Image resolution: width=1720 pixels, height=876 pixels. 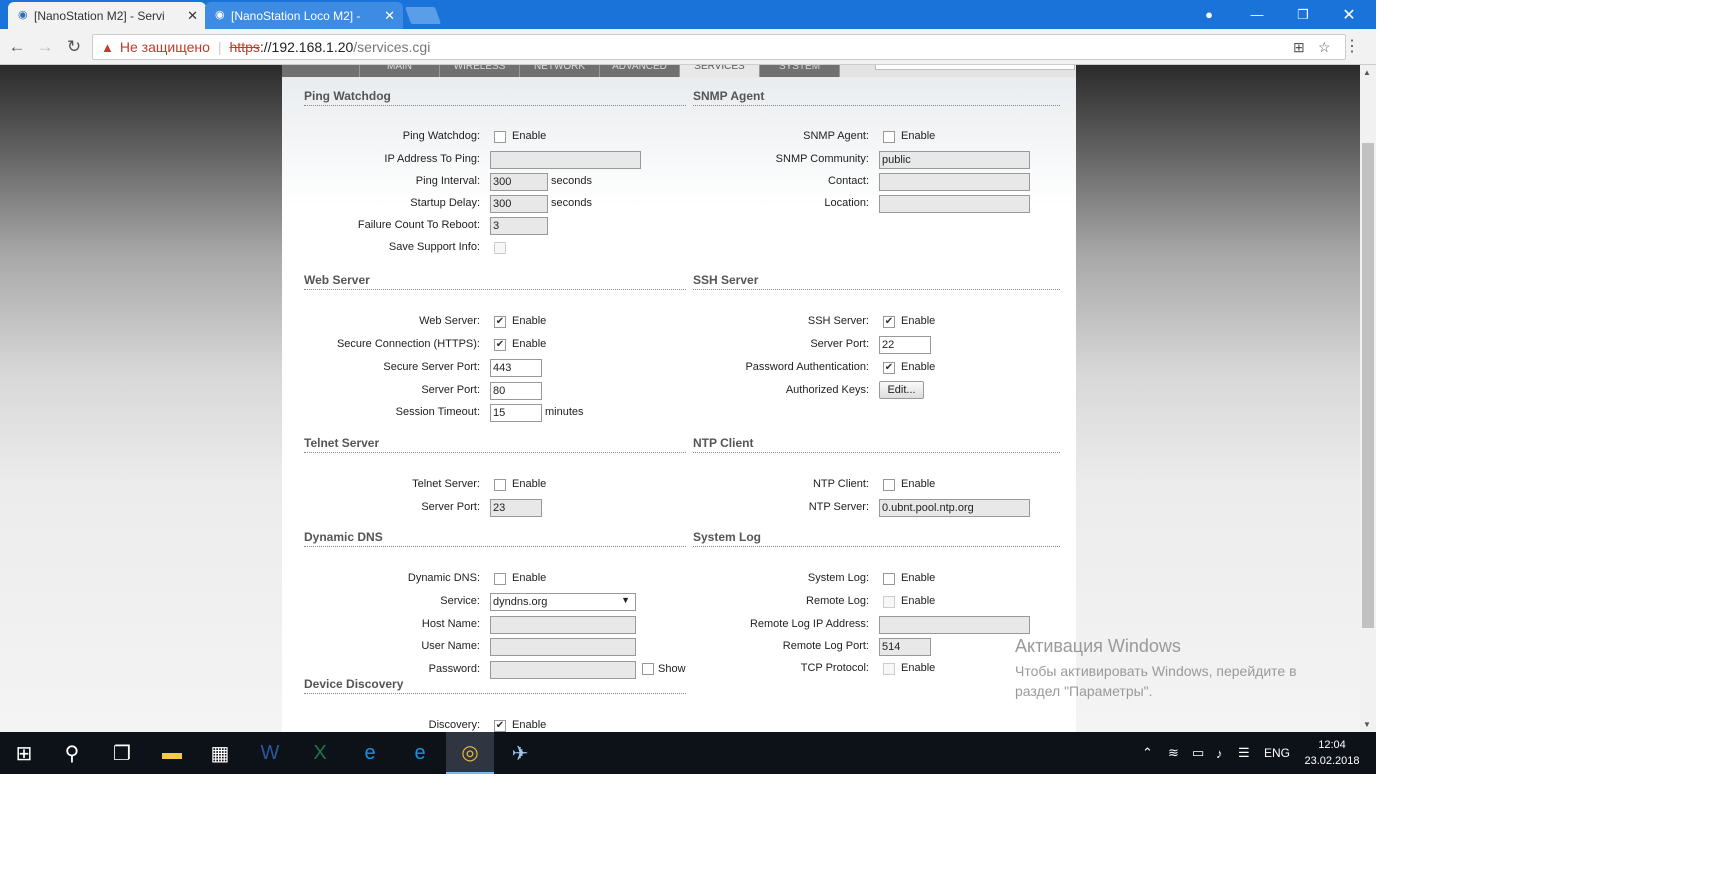 I want to click on new-tab-button, so click(x=423, y=15).